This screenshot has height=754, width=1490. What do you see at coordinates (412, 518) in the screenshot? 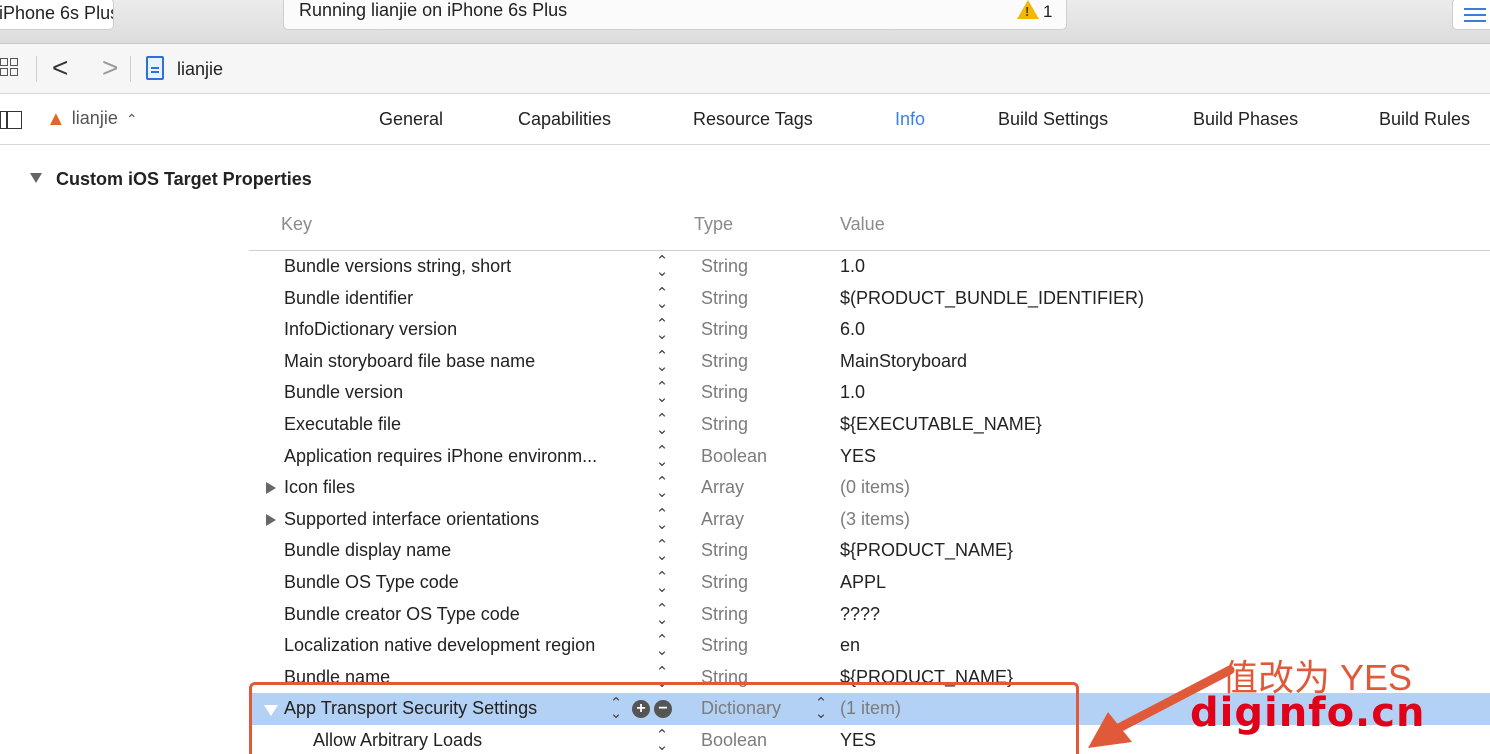
I see `row-key: Supported interface orientations` at bounding box center [412, 518].